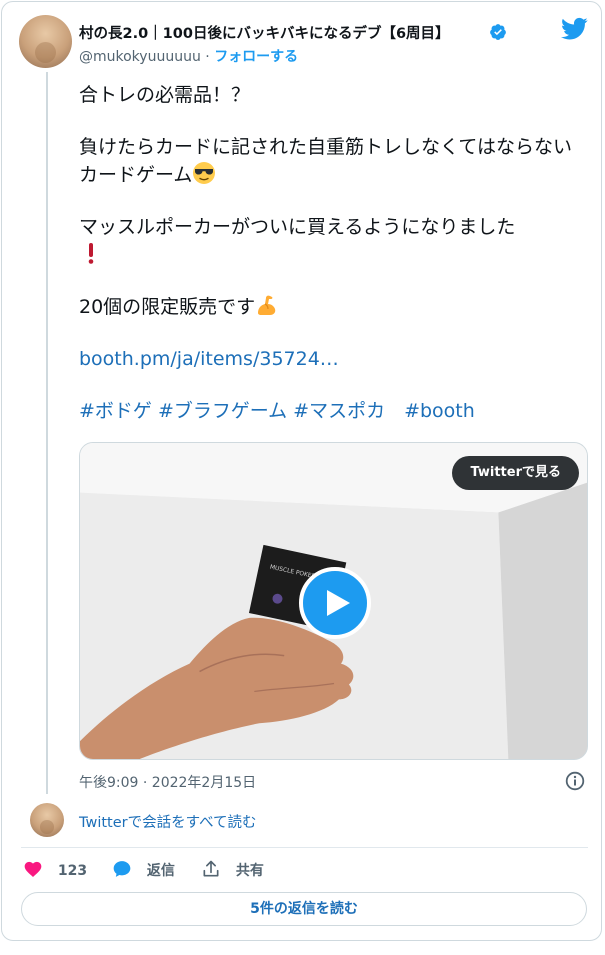 This screenshot has height=955, width=605. Describe the element at coordinates (33, 869) in the screenshot. I see `heart-icon` at that location.